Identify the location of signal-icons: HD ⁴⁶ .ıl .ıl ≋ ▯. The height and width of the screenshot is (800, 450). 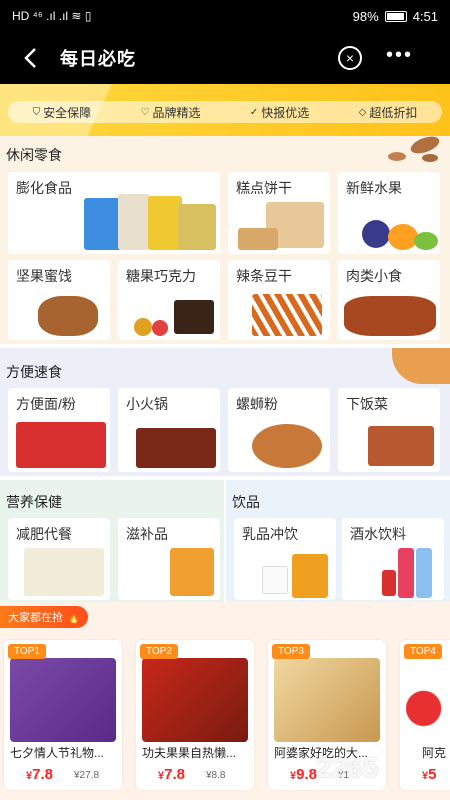
(52, 16).